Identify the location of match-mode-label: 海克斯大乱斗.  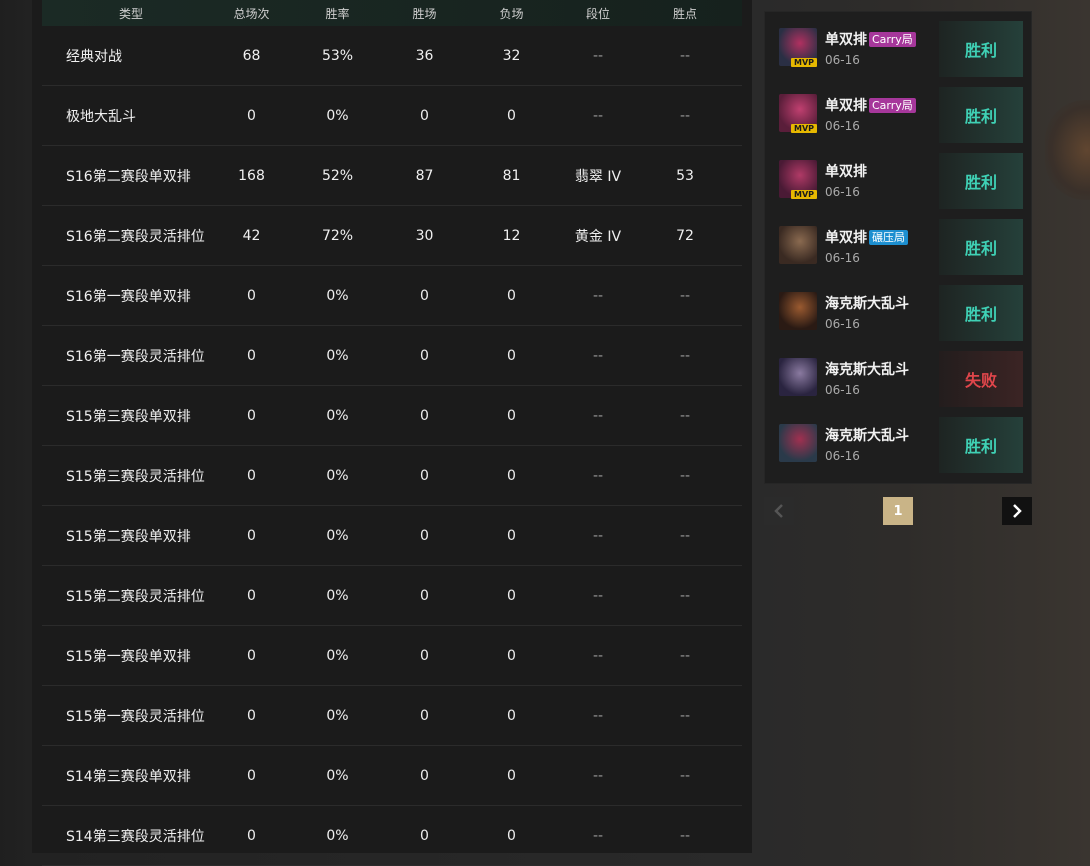
(867, 436).